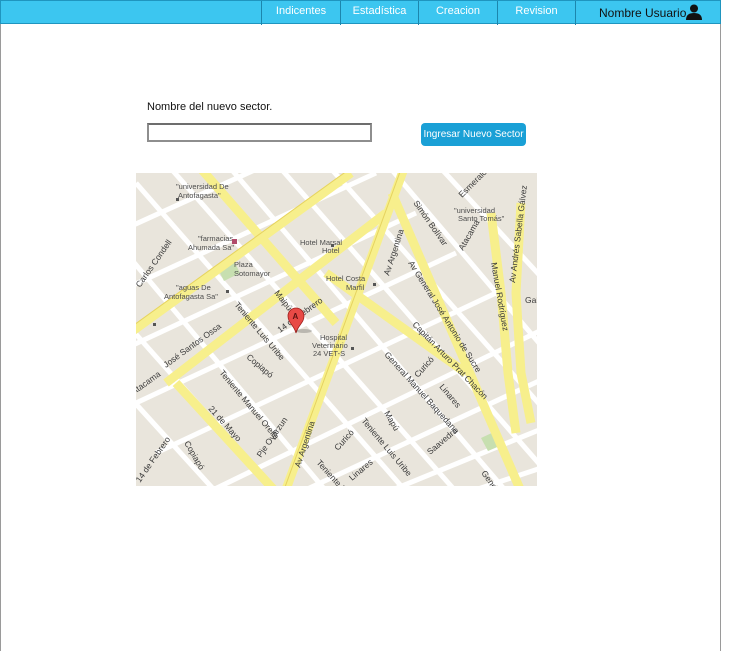 Image resolution: width=729 pixels, height=651 pixels. I want to click on poi-label: Antofagasta Sa", so click(191, 296).